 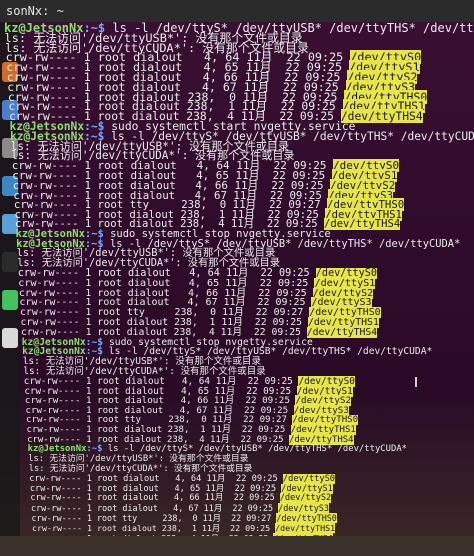 I want to click on file-info: 1 root dialout 4, 66 11月 22 09:25, so click(x=180, y=498).